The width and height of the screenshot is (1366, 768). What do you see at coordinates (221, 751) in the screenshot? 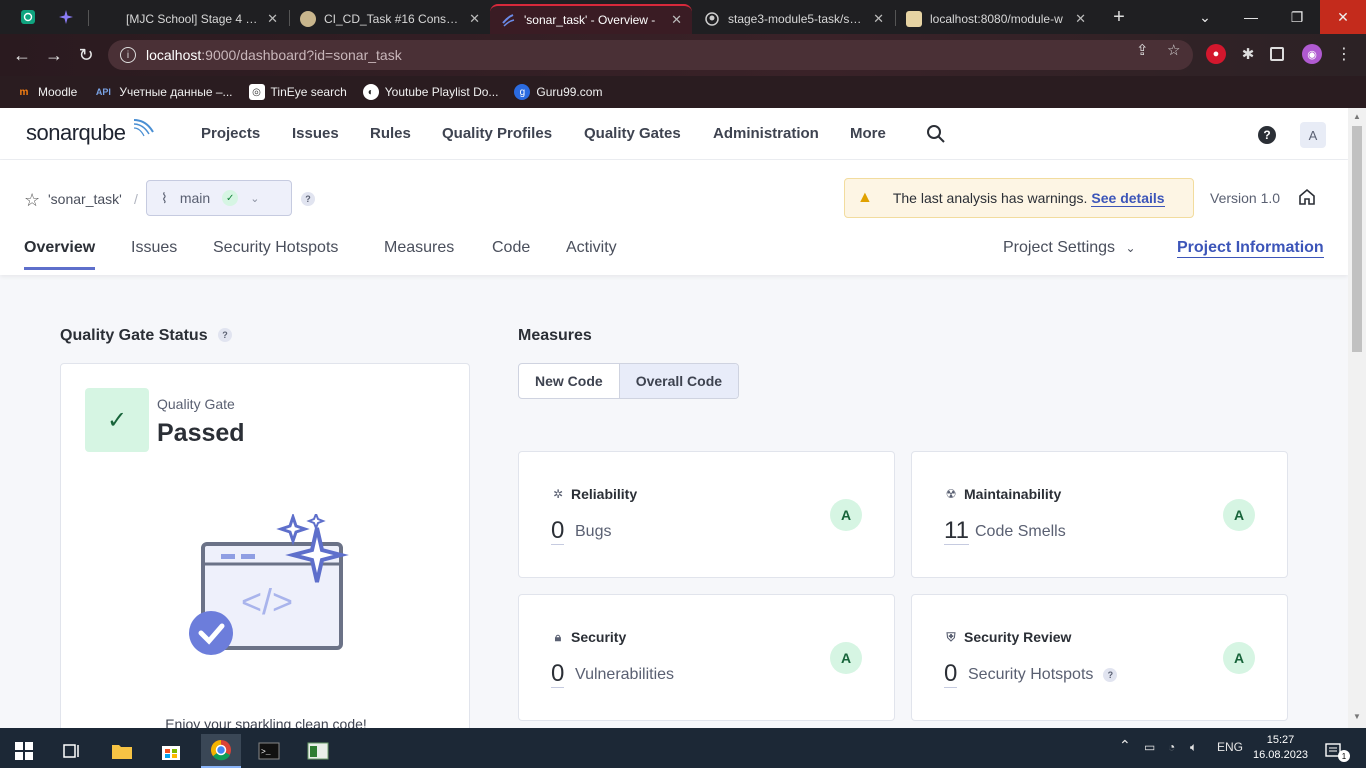
I see `chrome-taskbar-icon` at bounding box center [221, 751].